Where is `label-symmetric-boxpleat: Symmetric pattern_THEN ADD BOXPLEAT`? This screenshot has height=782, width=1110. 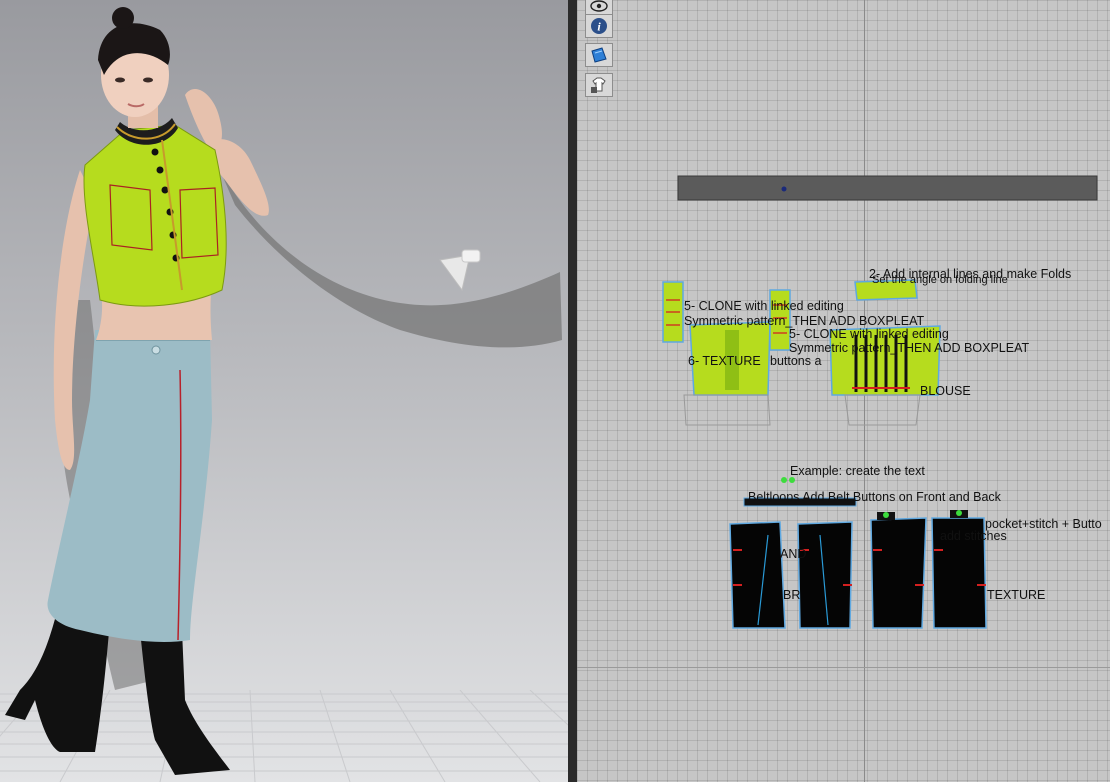
label-symmetric-boxpleat: Symmetric pattern_THEN ADD BOXPLEAT is located at coordinates (804, 321).